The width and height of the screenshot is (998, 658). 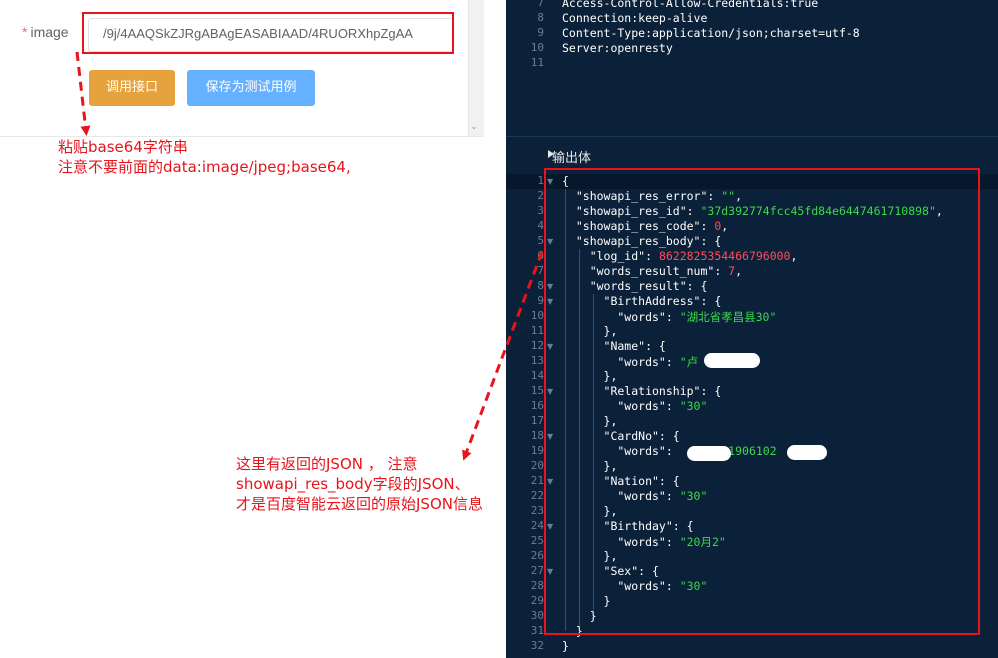 I want to click on scroll-down-icon: ⌄, so click(x=474, y=127).